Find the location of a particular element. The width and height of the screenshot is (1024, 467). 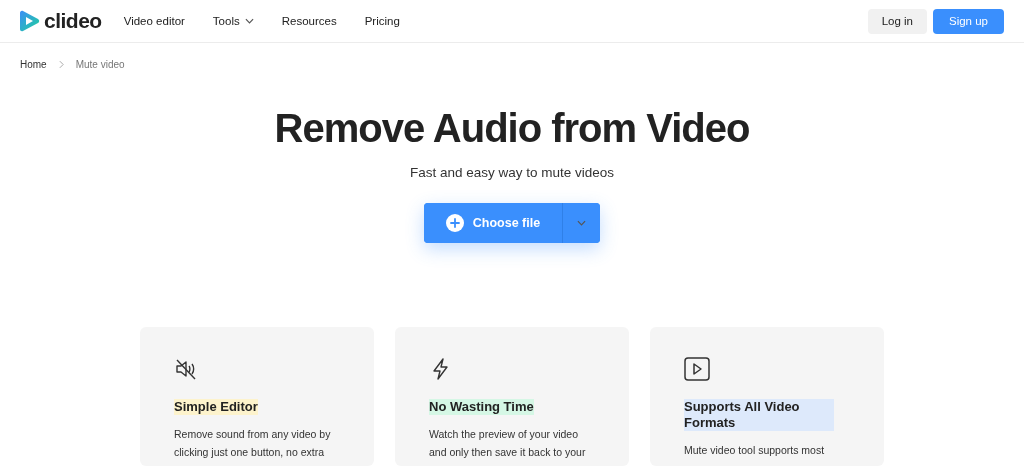

chevron-down-icon is located at coordinates (581, 223).